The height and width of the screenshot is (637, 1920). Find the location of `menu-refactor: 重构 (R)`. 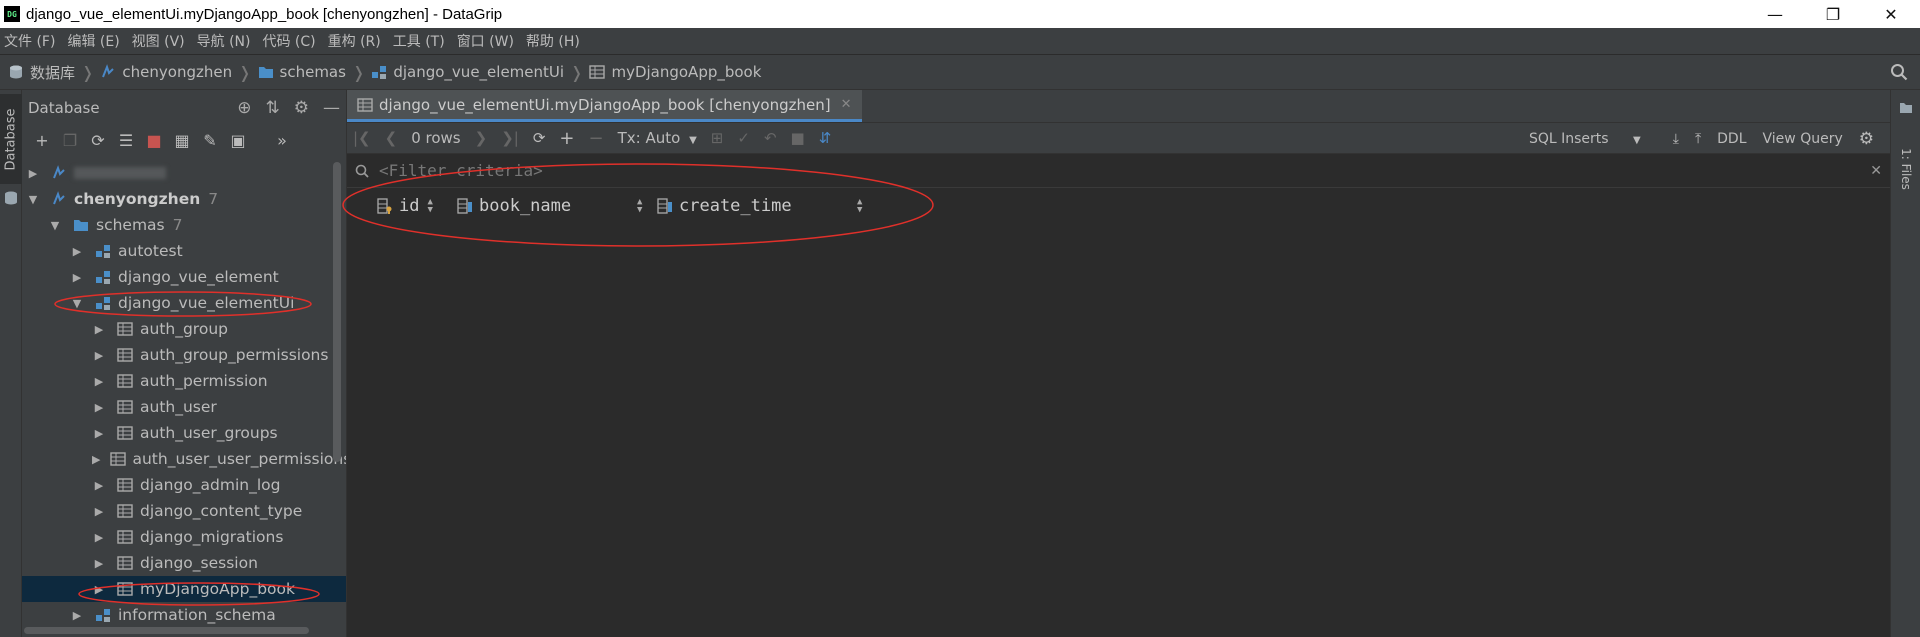

menu-refactor: 重构 (R) is located at coordinates (354, 41).